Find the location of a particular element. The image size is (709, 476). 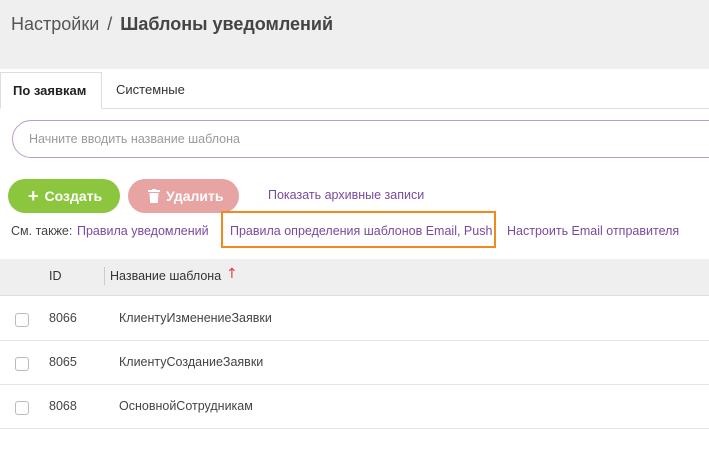

sort-ascending-icon: ↑ is located at coordinates (232, 274).